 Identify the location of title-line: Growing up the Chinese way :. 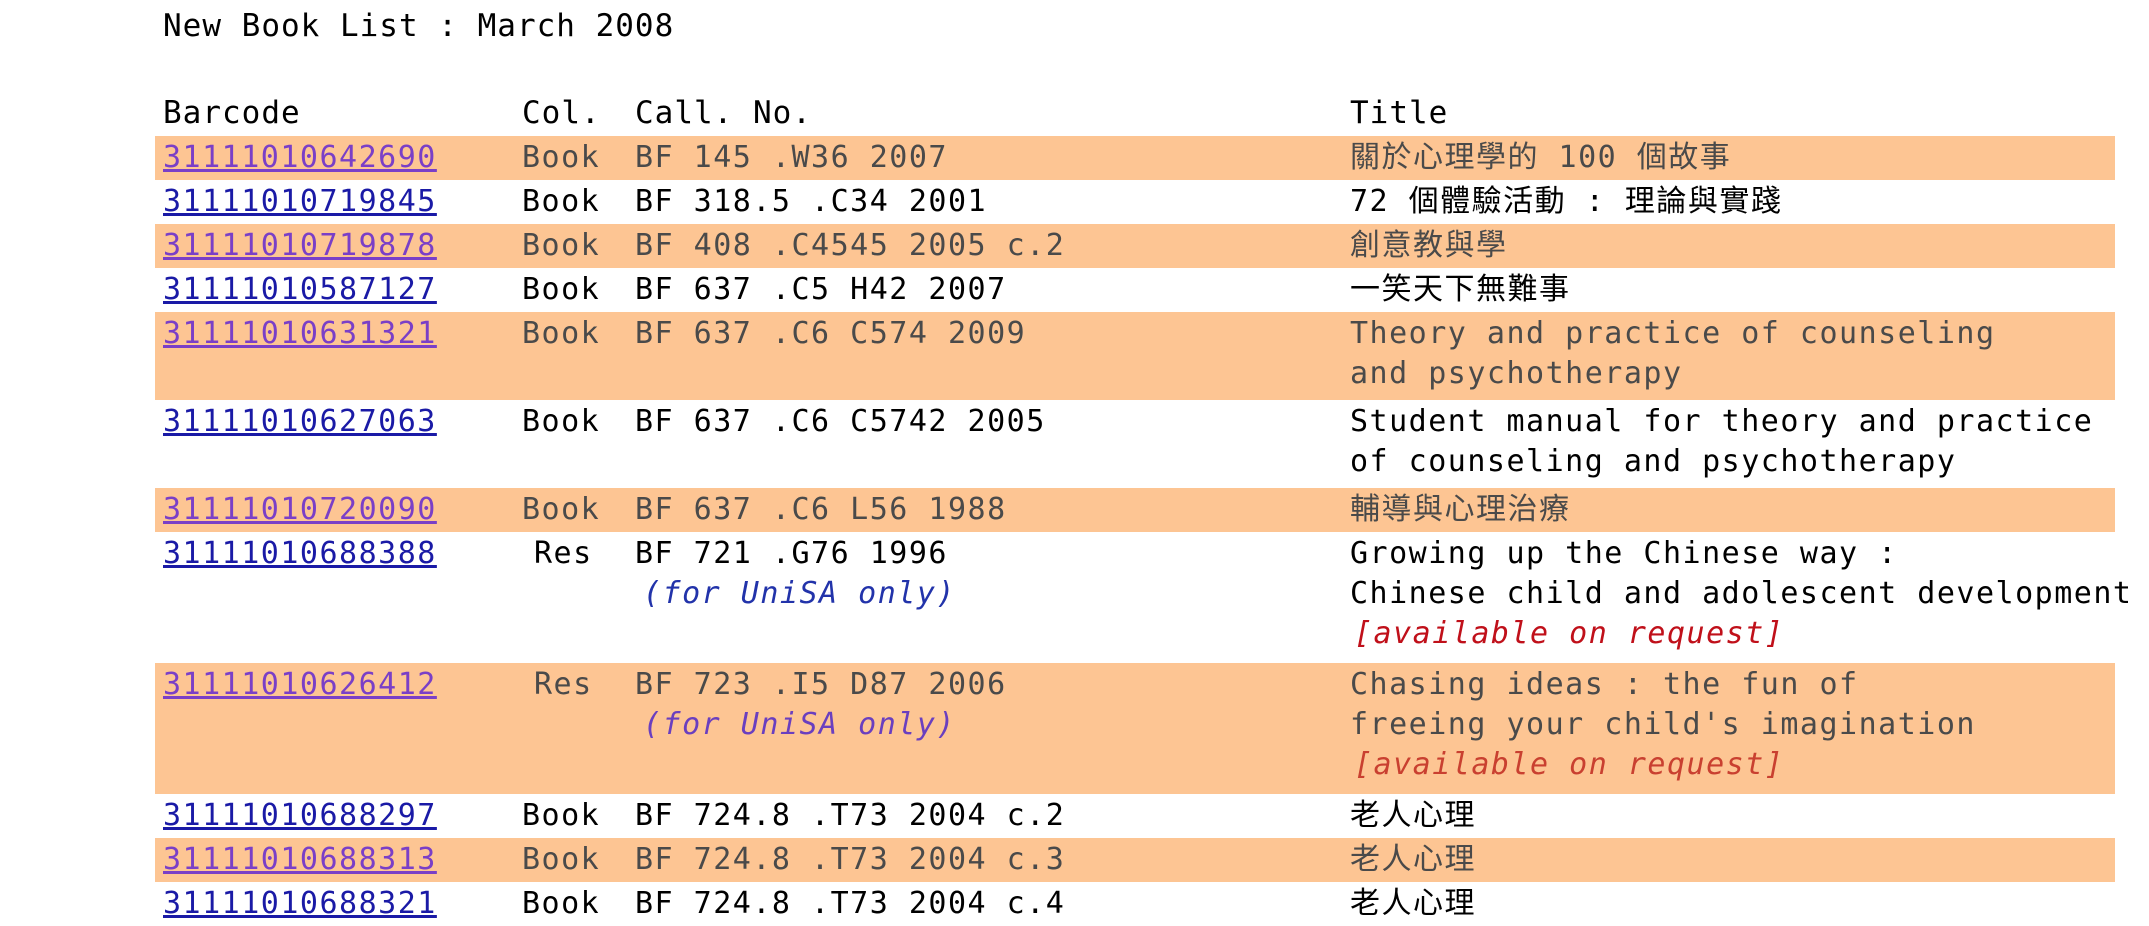
(1624, 553).